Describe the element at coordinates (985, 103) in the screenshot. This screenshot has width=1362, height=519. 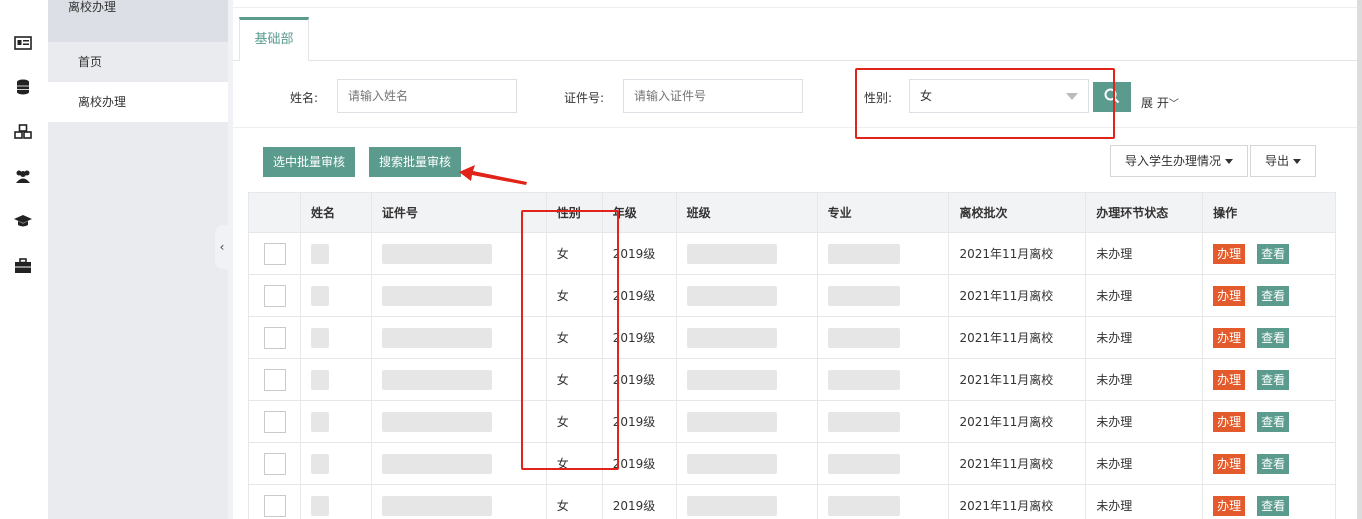
I see `annotation-box-gender-filter` at that location.